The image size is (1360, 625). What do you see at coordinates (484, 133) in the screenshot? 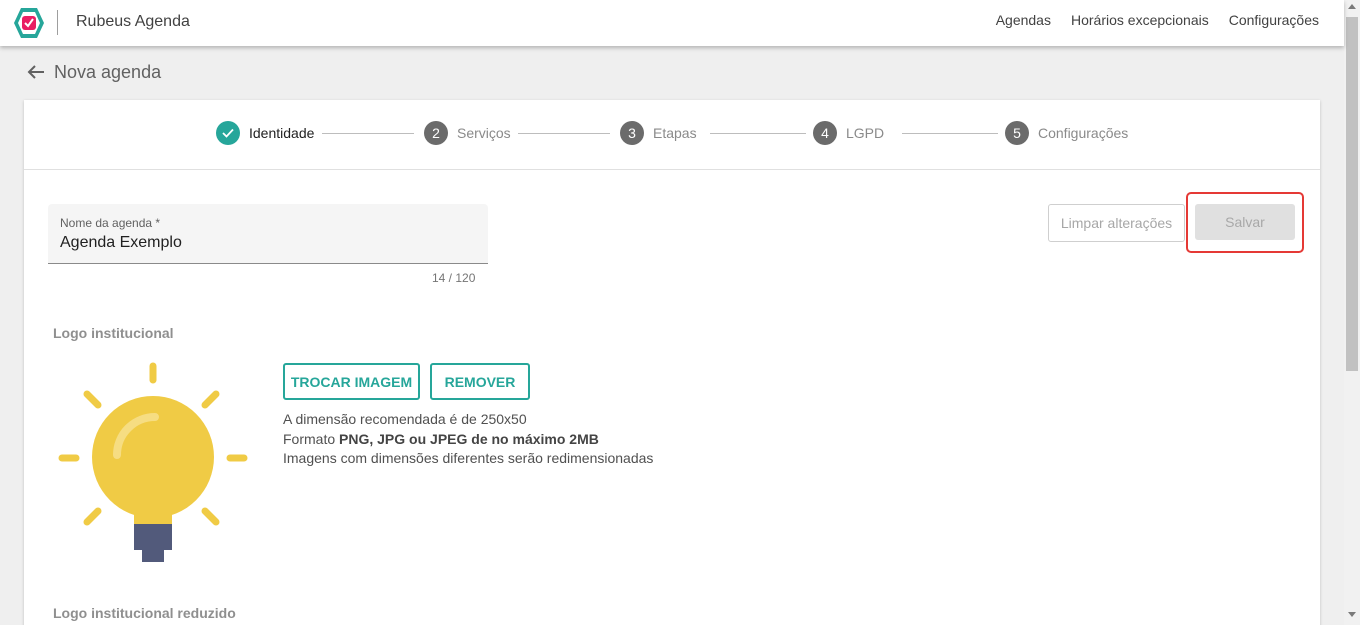
I see `step-label: Serviços` at bounding box center [484, 133].